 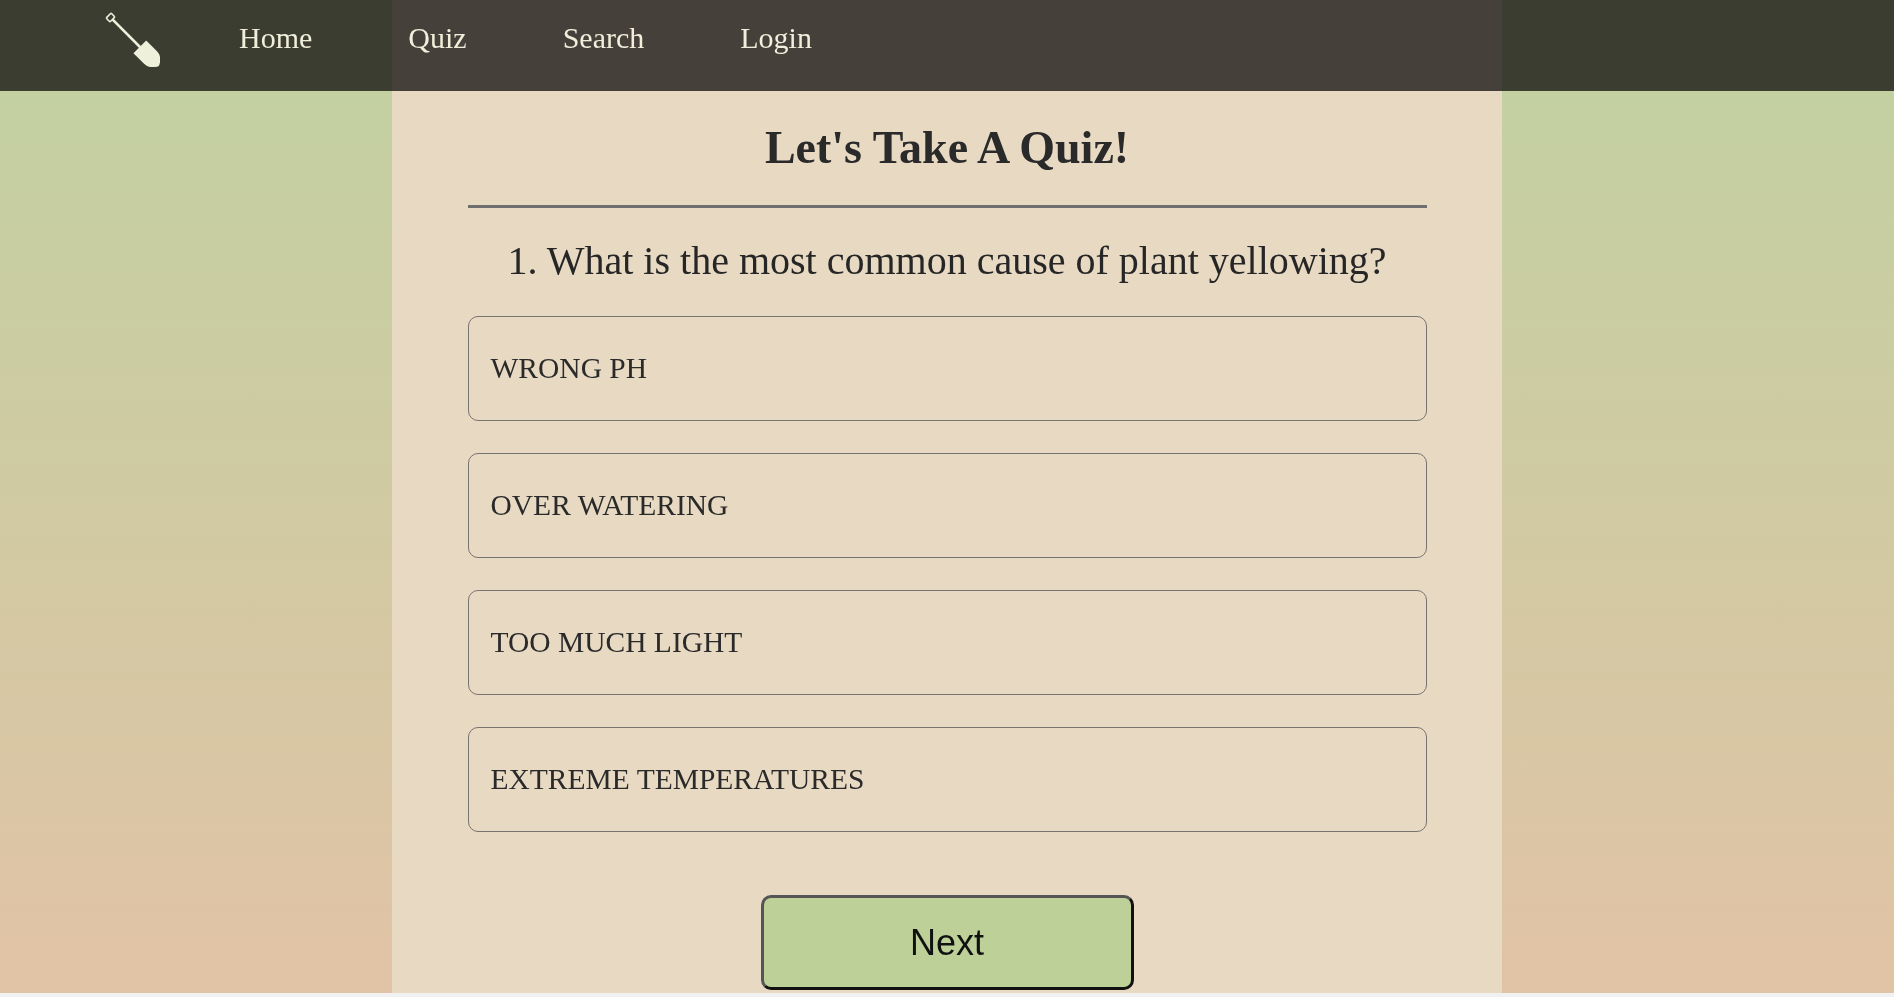 What do you see at coordinates (437, 38) in the screenshot?
I see `nav-link: Quiz` at bounding box center [437, 38].